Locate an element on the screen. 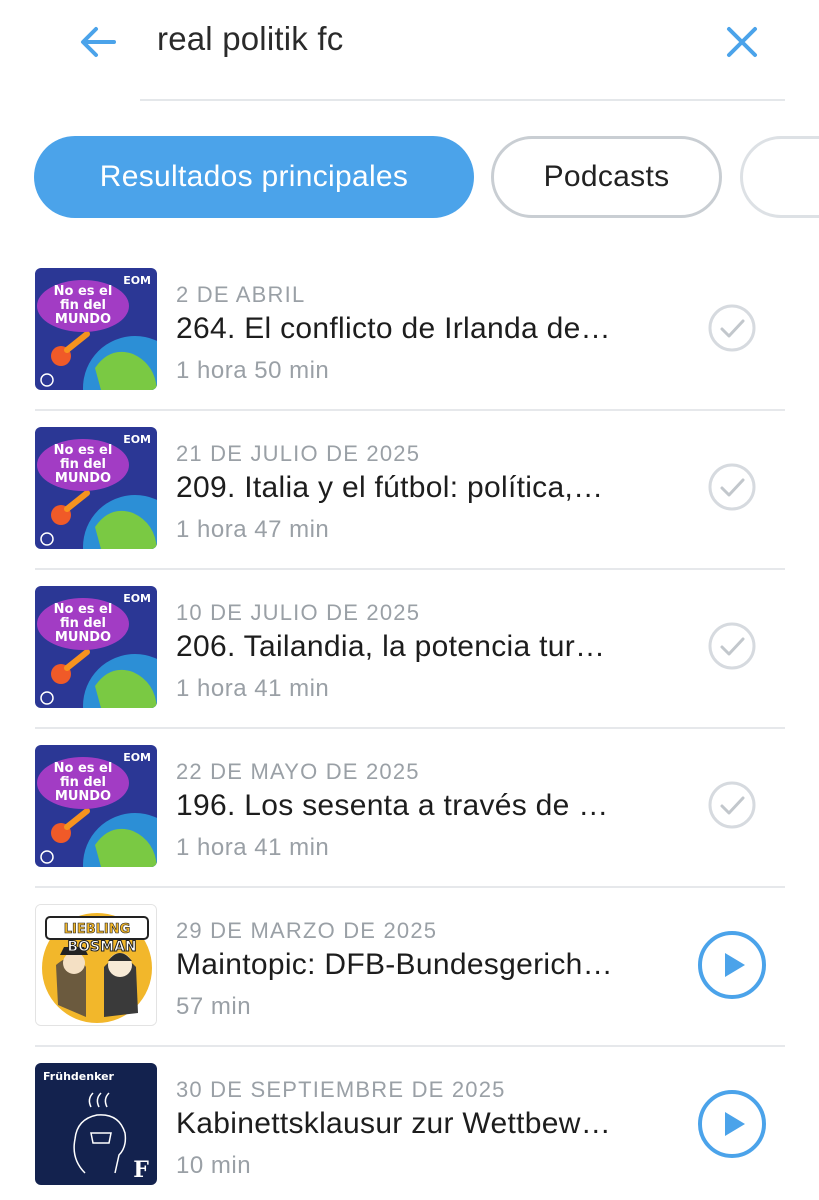 The image size is (819, 1200). episode-duration: 1 hora 50 min is located at coordinates (253, 370).